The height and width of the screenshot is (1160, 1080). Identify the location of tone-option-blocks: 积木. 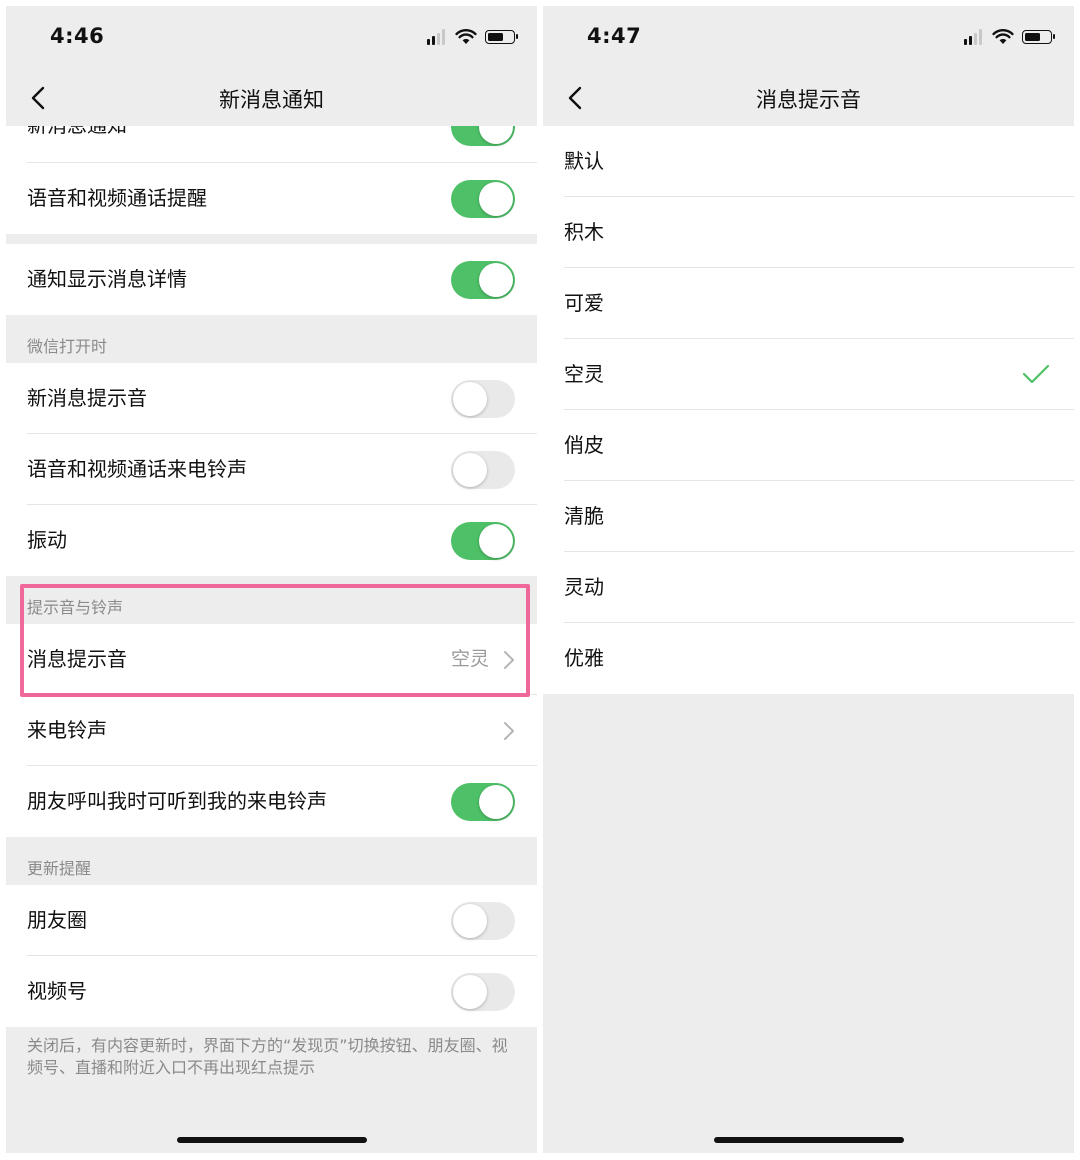
(808, 232).